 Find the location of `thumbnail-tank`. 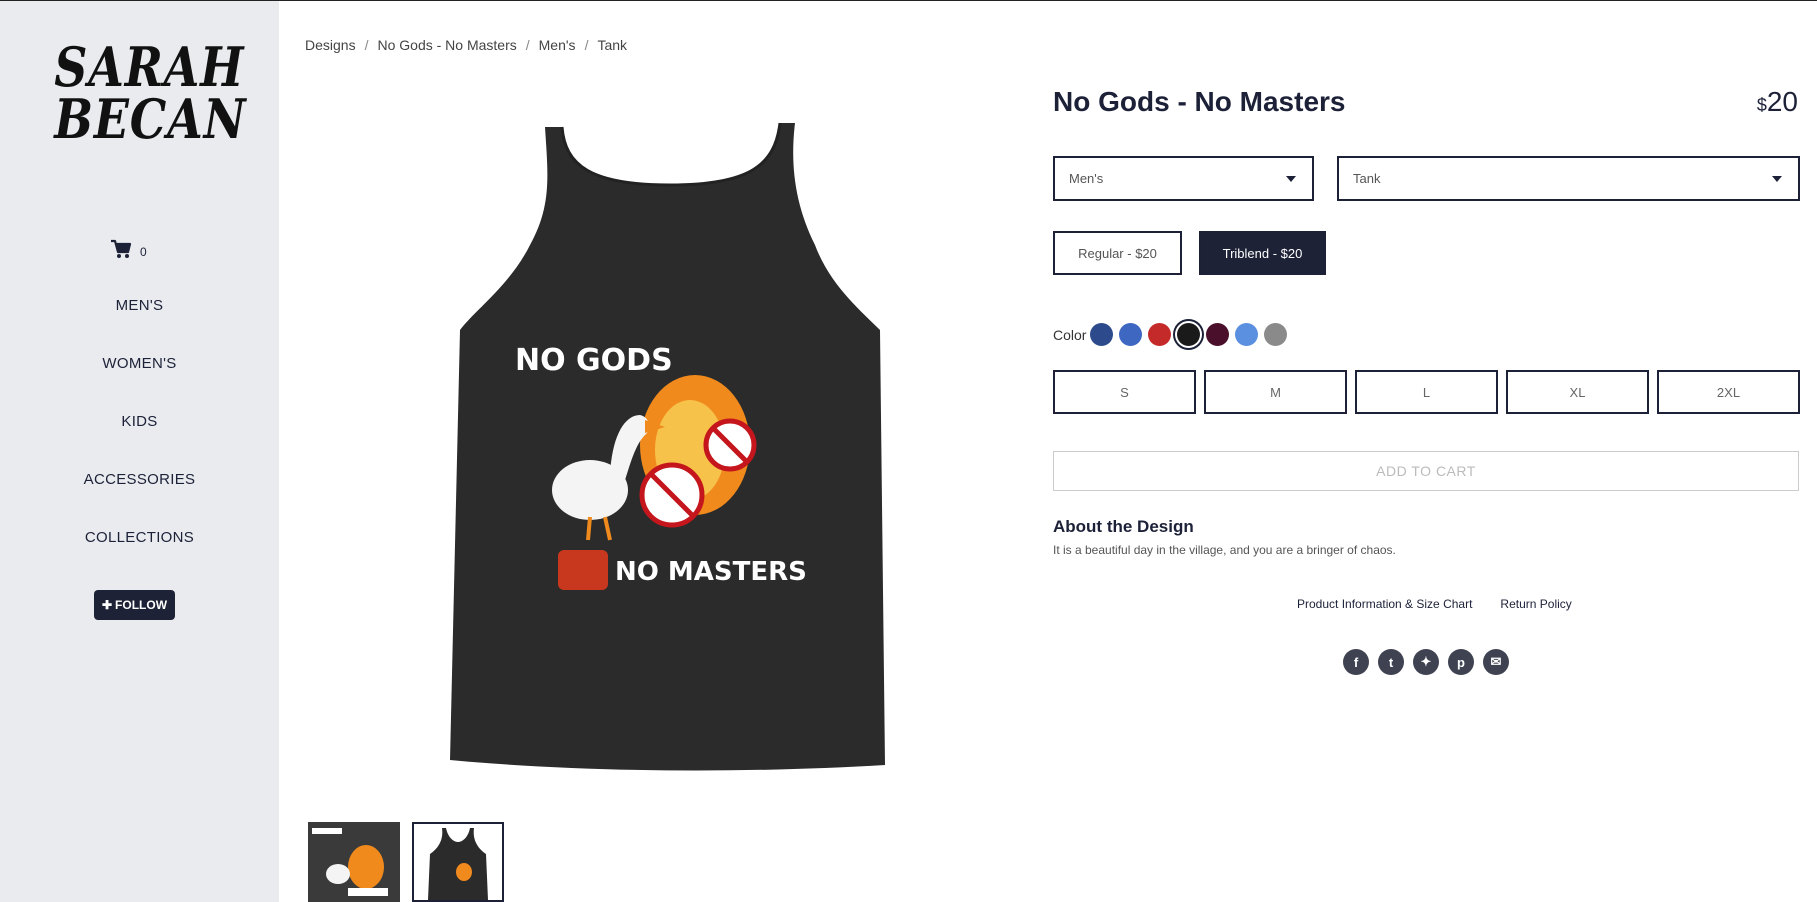

thumbnail-tank is located at coordinates (458, 862).